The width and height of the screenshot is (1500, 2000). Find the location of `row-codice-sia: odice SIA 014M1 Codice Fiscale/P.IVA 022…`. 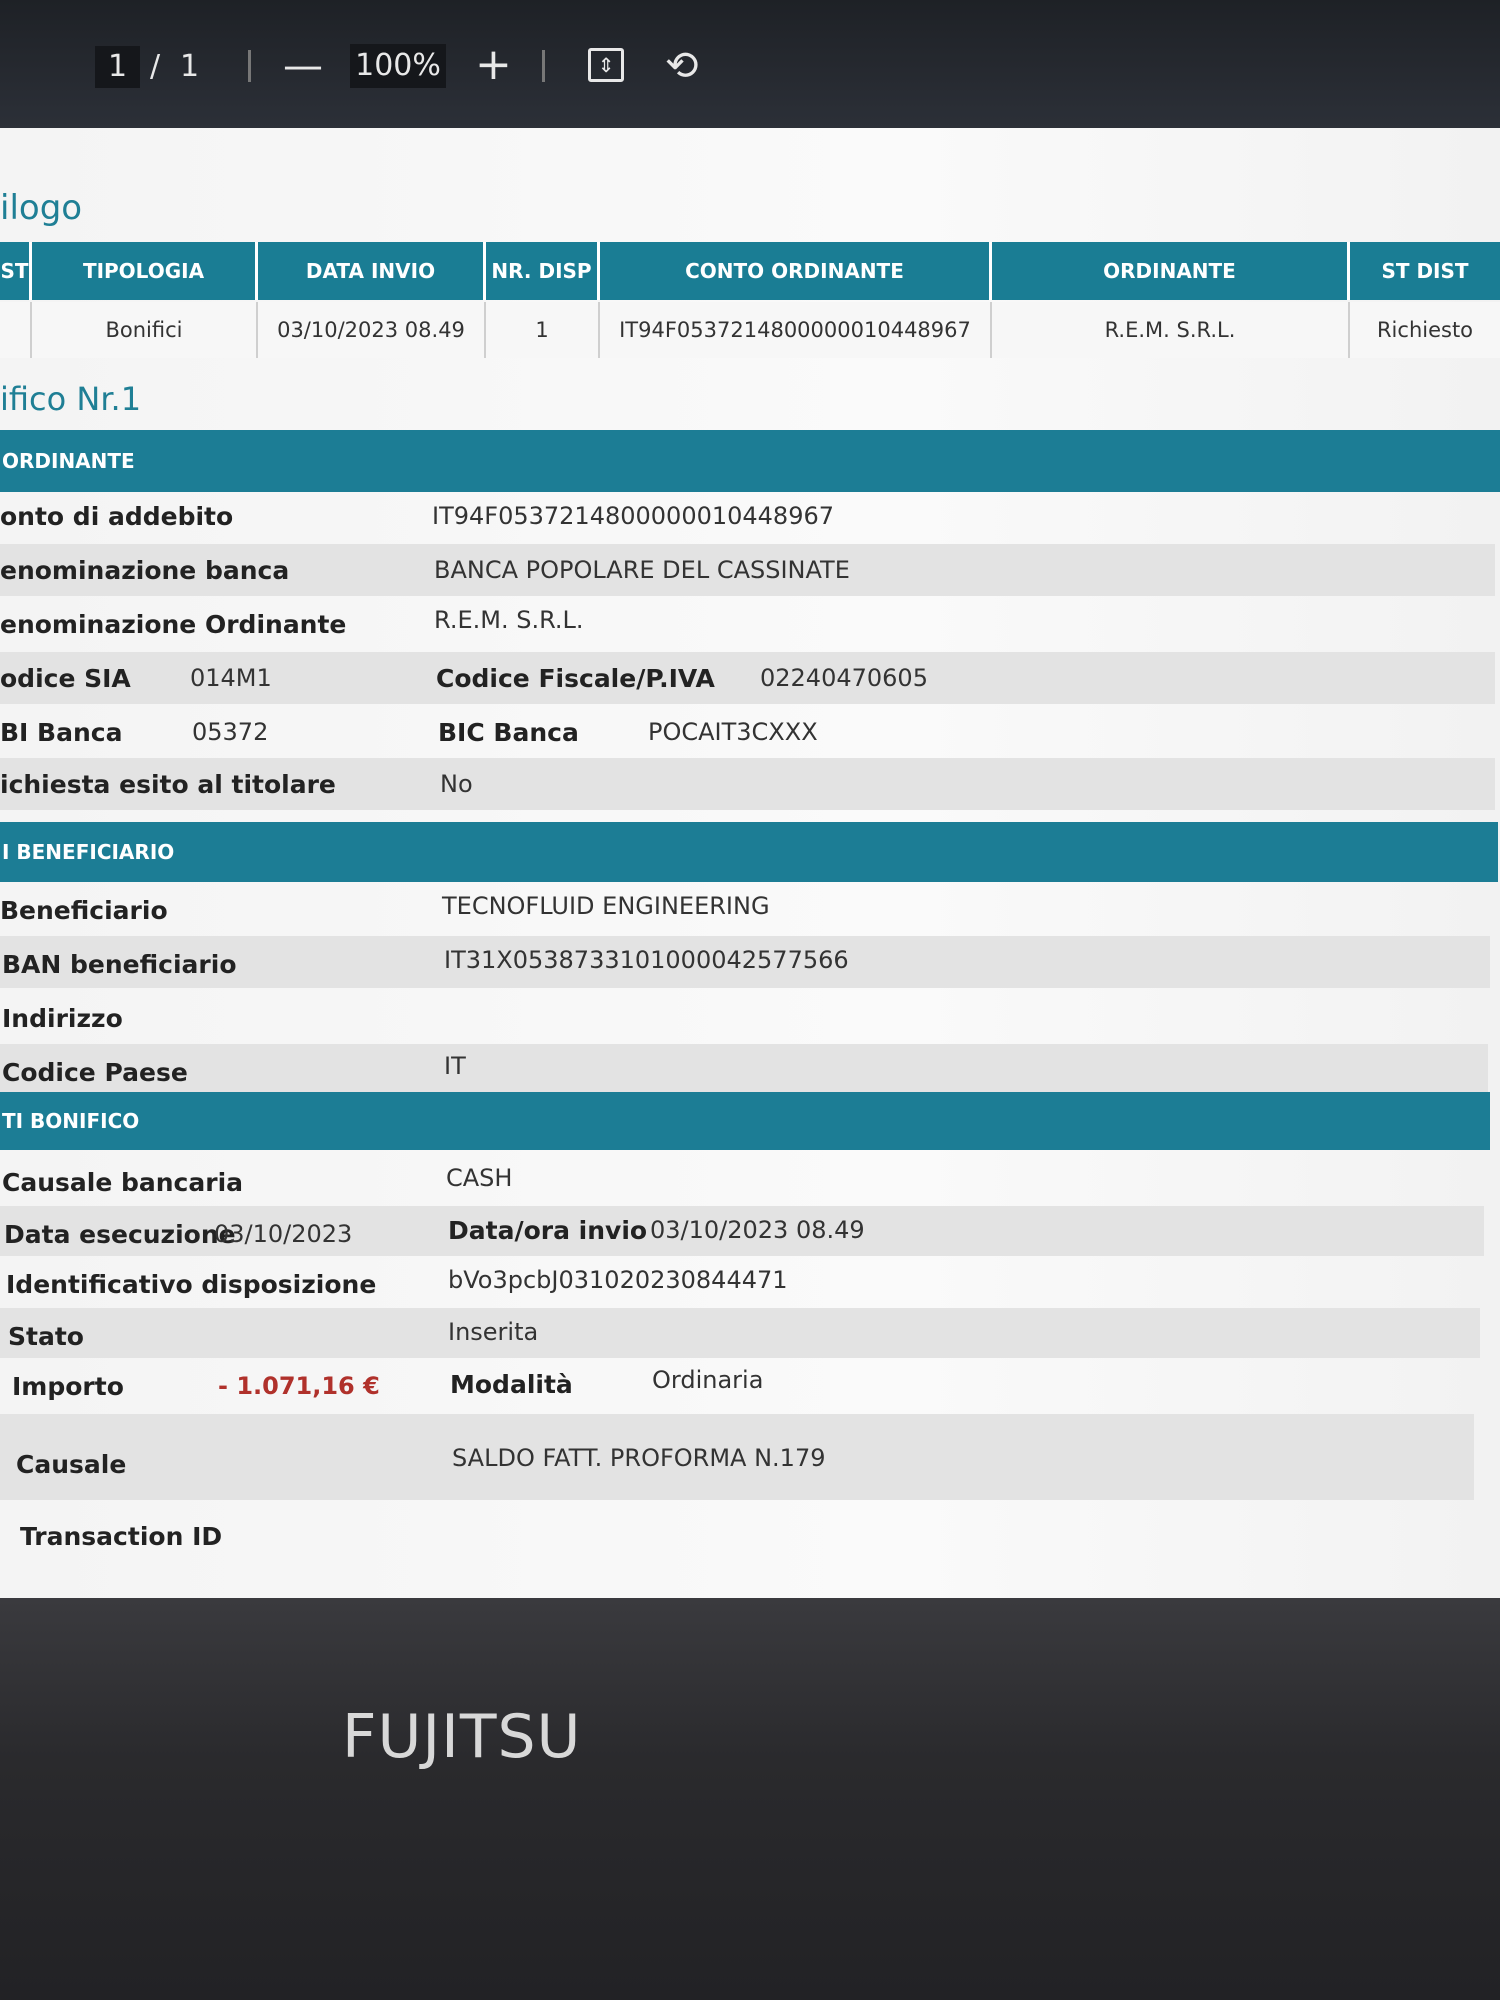

row-codice-sia: odice SIA 014M1 Codice Fiscale/P.IVA 022… is located at coordinates (747, 678).